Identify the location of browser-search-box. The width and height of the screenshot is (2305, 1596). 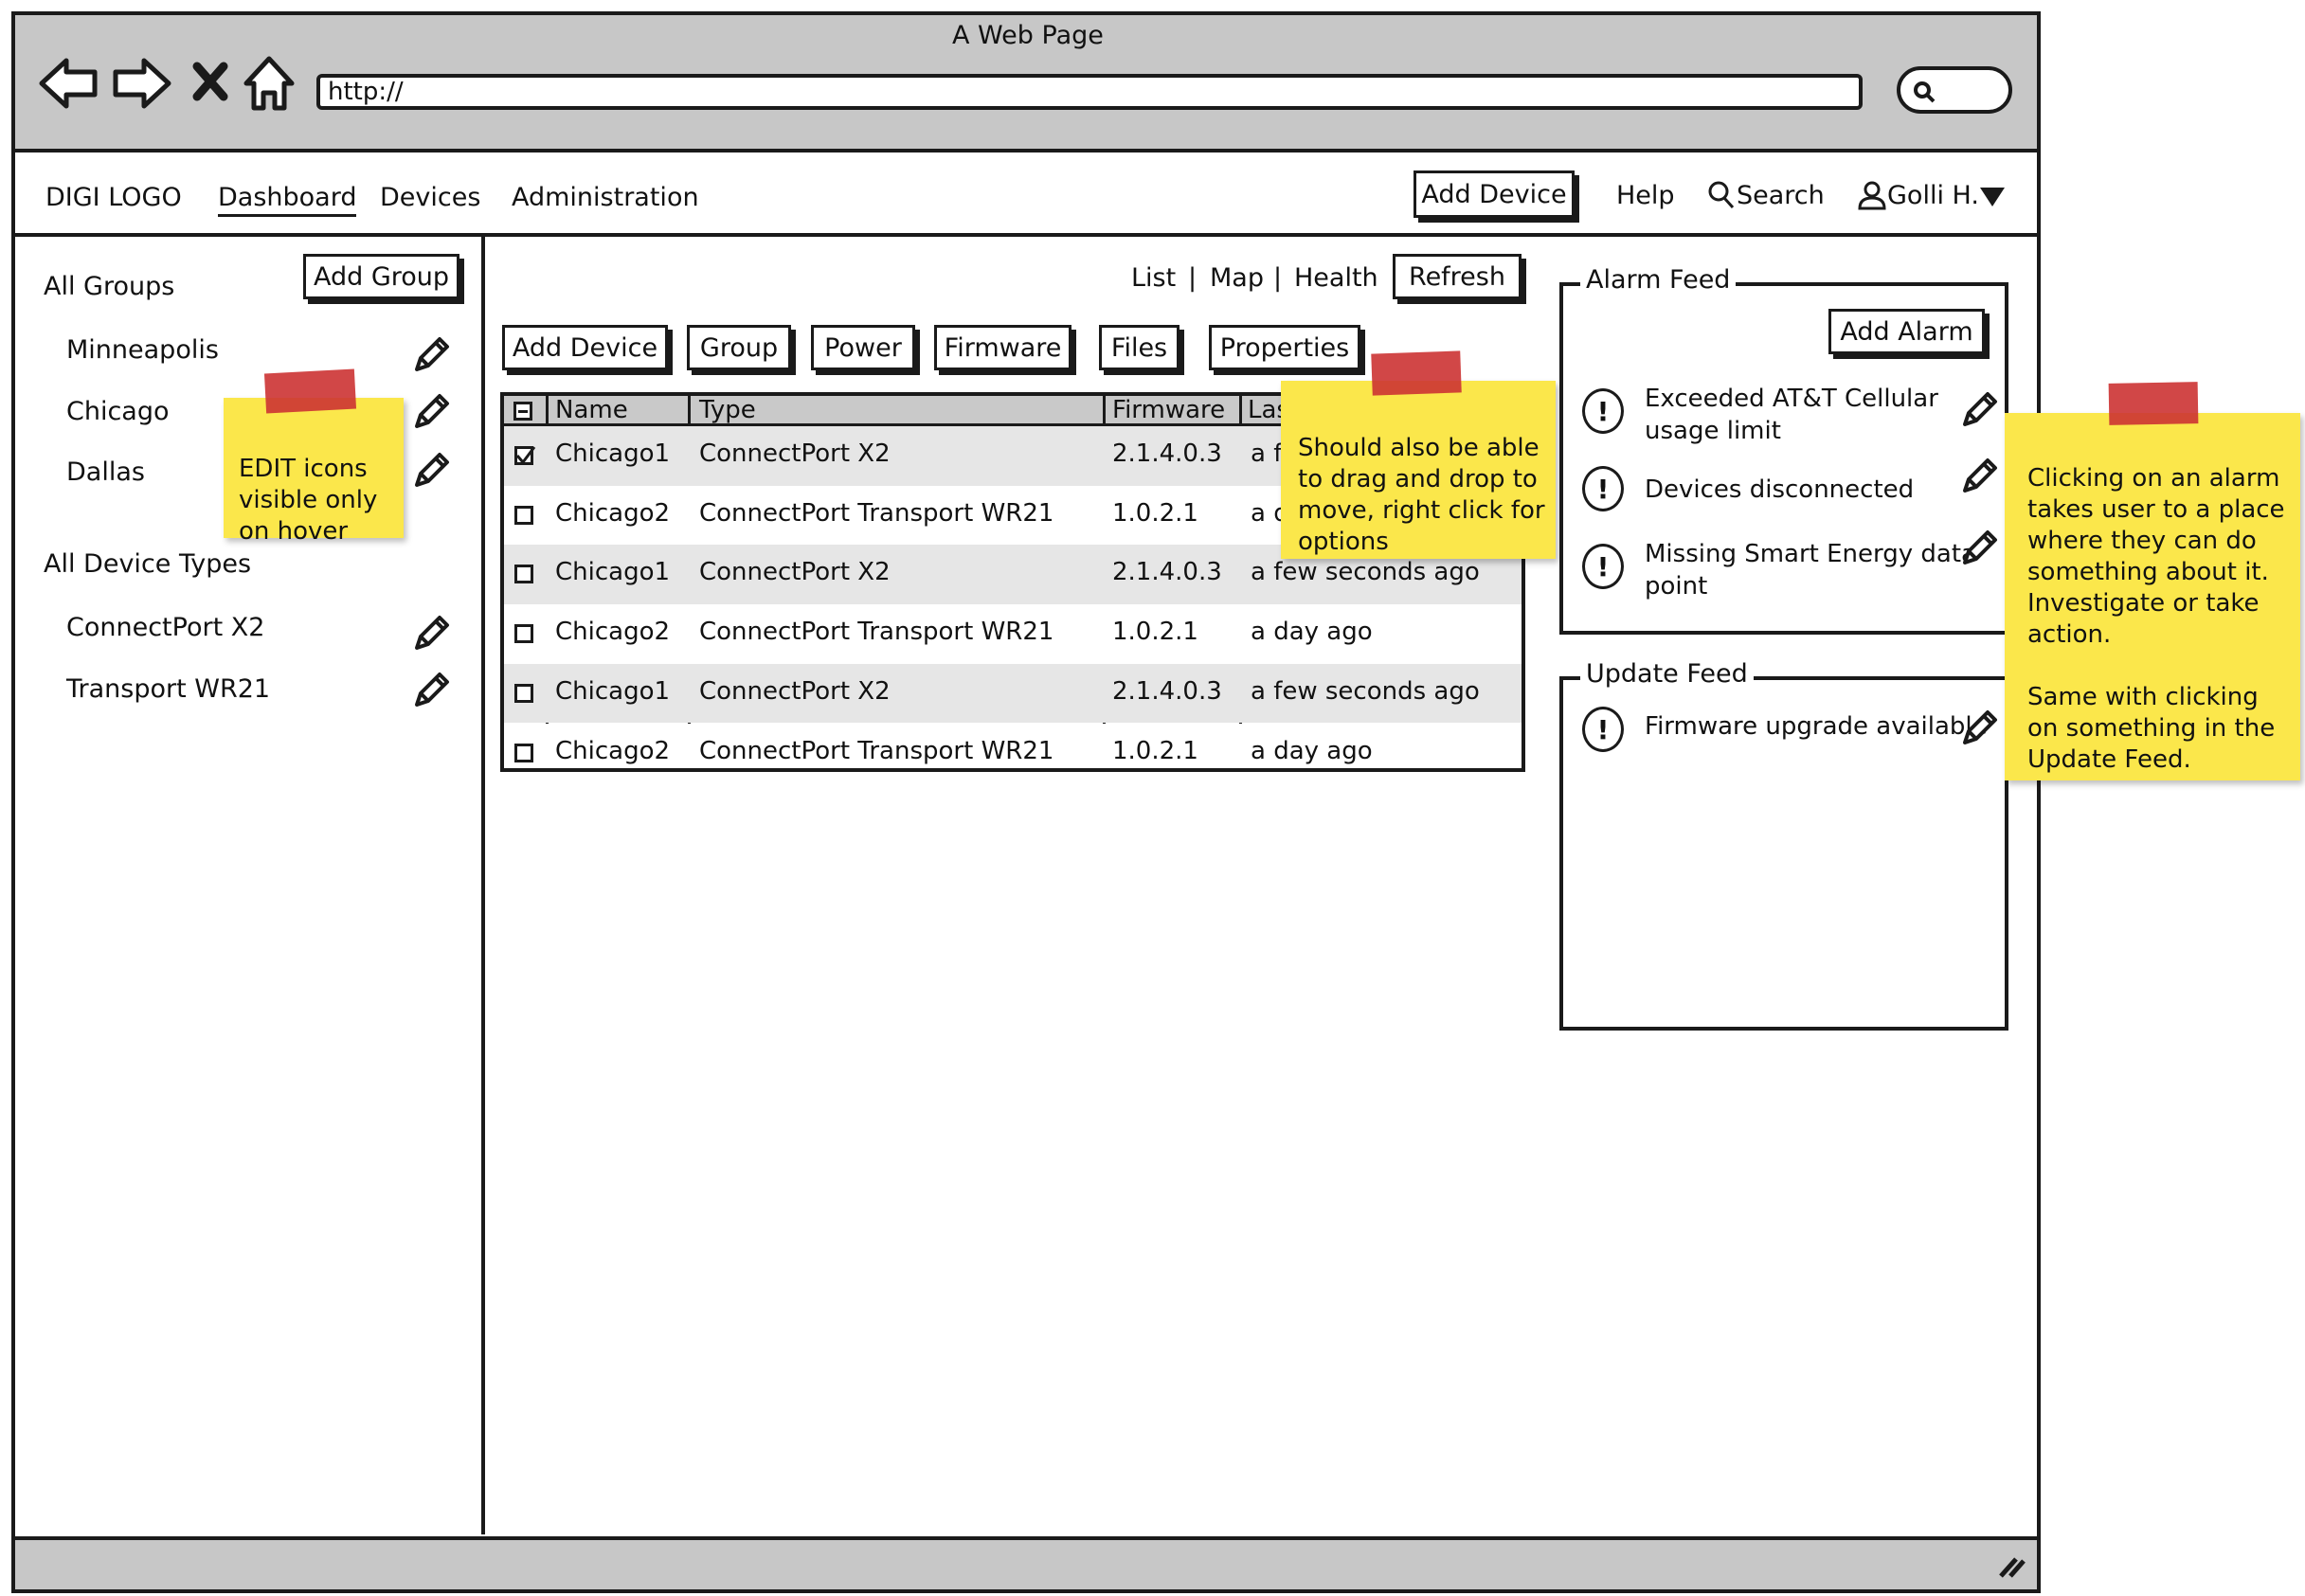
(1954, 90).